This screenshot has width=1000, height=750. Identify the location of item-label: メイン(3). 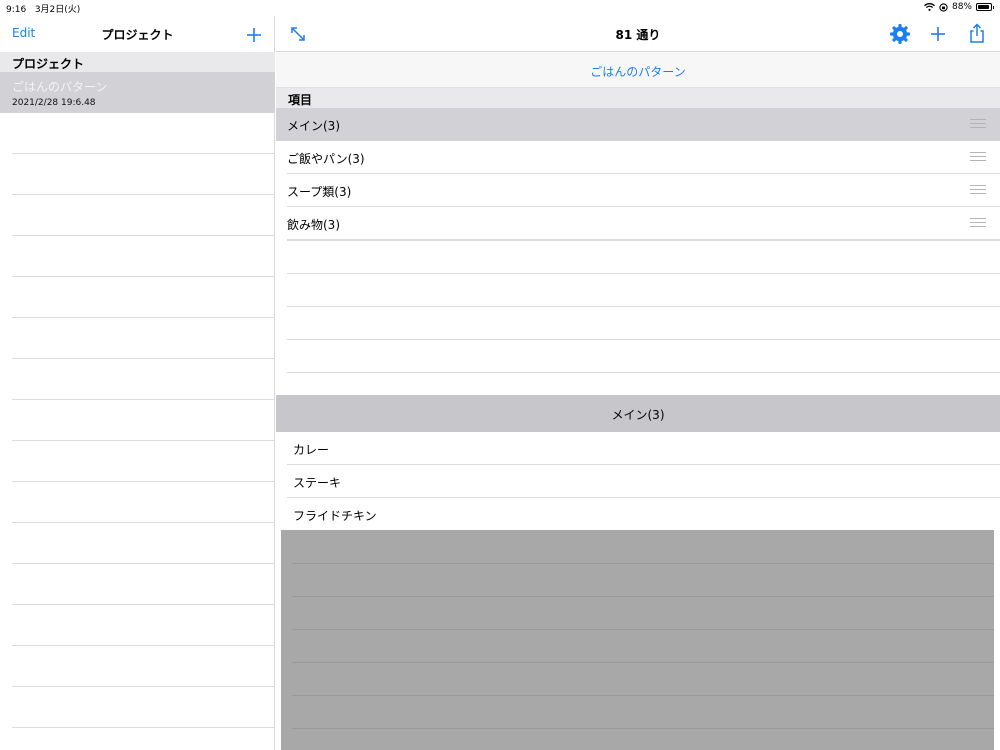
(313, 126).